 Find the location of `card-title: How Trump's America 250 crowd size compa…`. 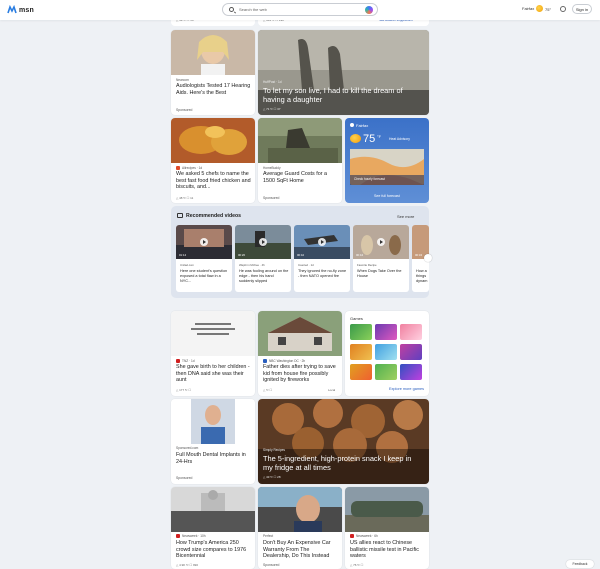

card-title: How Trump's America 250 crowd size compa… is located at coordinates (213, 550).